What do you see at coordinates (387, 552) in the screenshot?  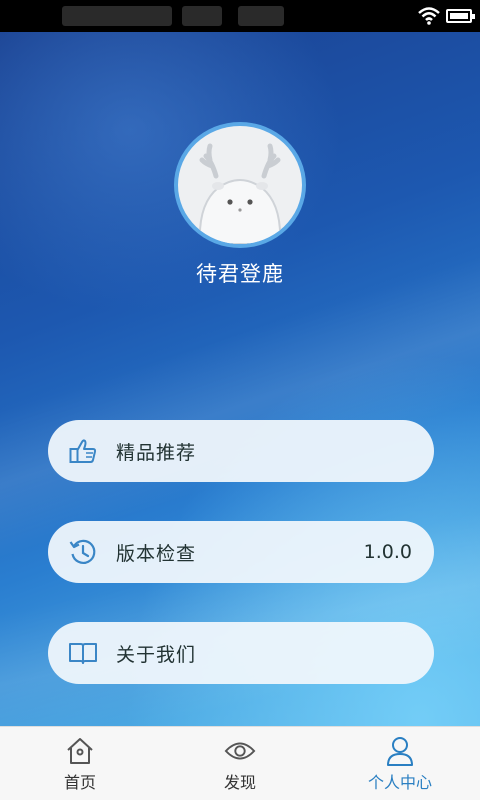 I see `version-number: 1.0.0` at bounding box center [387, 552].